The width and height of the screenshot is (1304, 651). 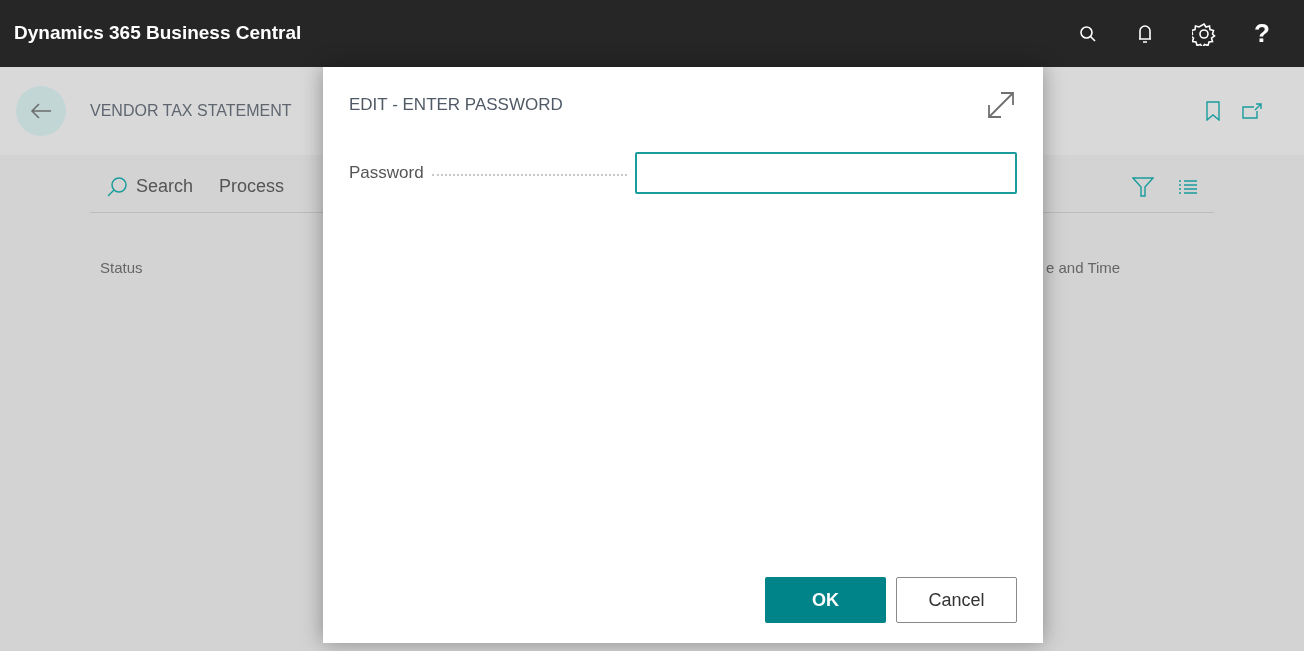 I want to click on search-icon, so click(x=117, y=186).